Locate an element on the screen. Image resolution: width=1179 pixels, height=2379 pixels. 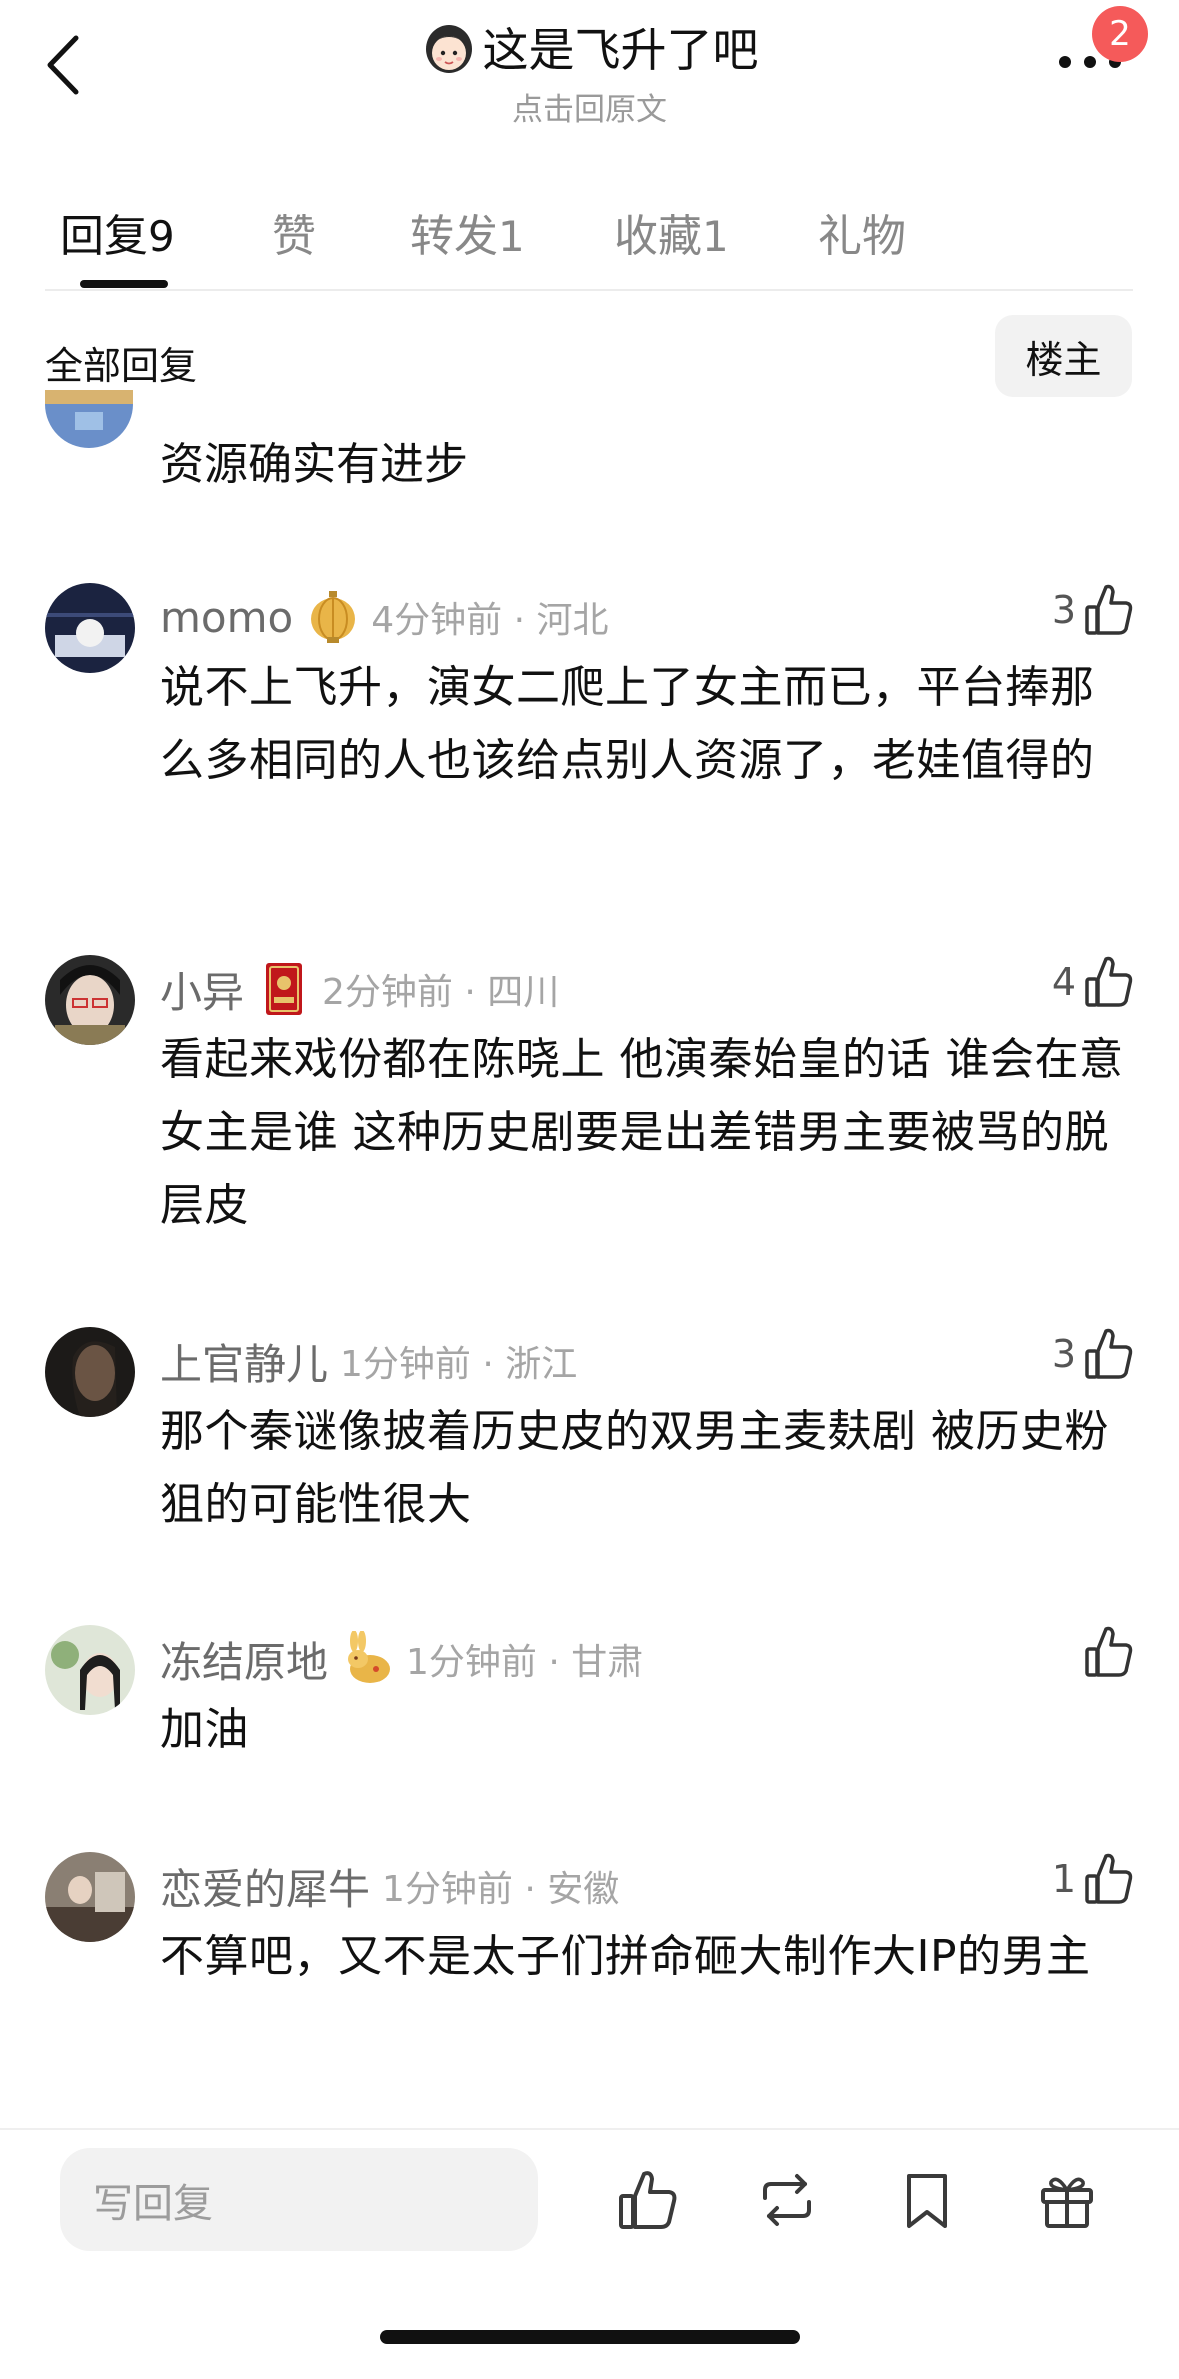
like-button is located at coordinates (1105, 1652).